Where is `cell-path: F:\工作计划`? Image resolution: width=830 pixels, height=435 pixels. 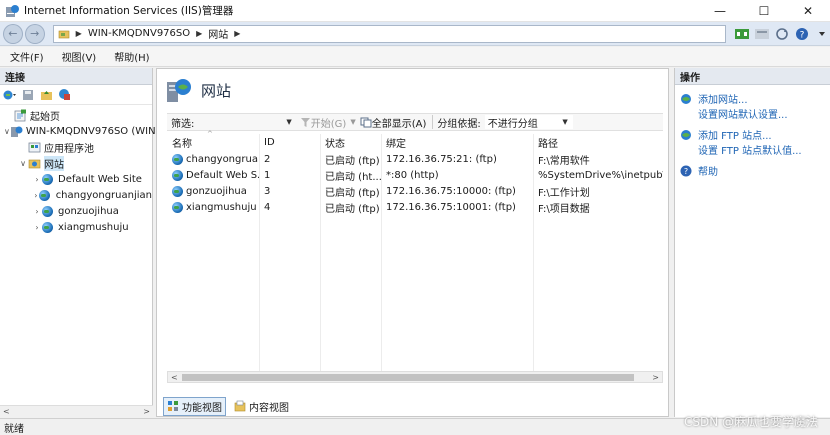
cell-path: F:\工作计划 is located at coordinates (564, 193).